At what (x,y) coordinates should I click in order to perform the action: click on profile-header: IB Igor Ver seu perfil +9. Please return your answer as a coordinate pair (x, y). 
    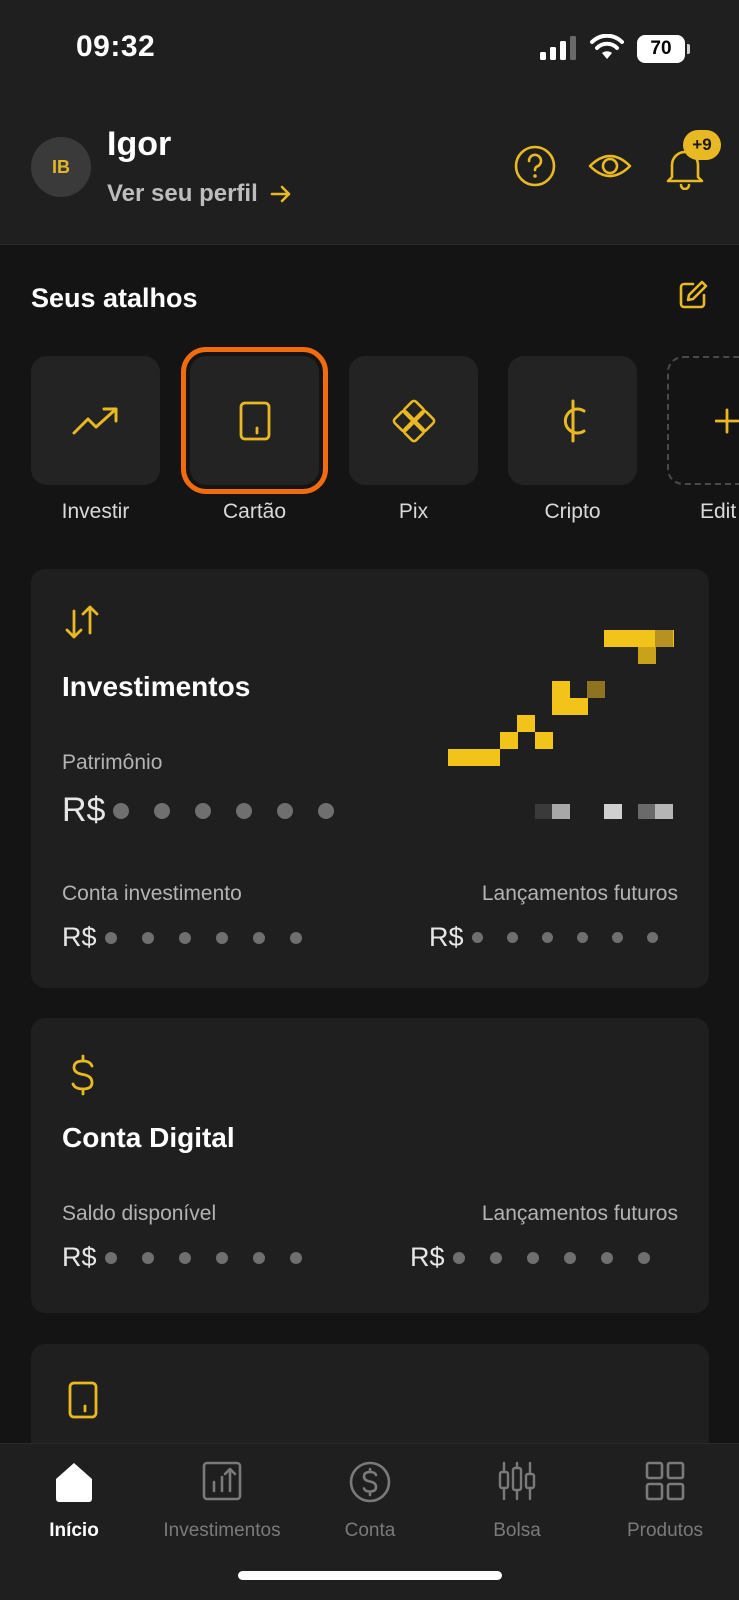
    Looking at the image, I should click on (369, 172).